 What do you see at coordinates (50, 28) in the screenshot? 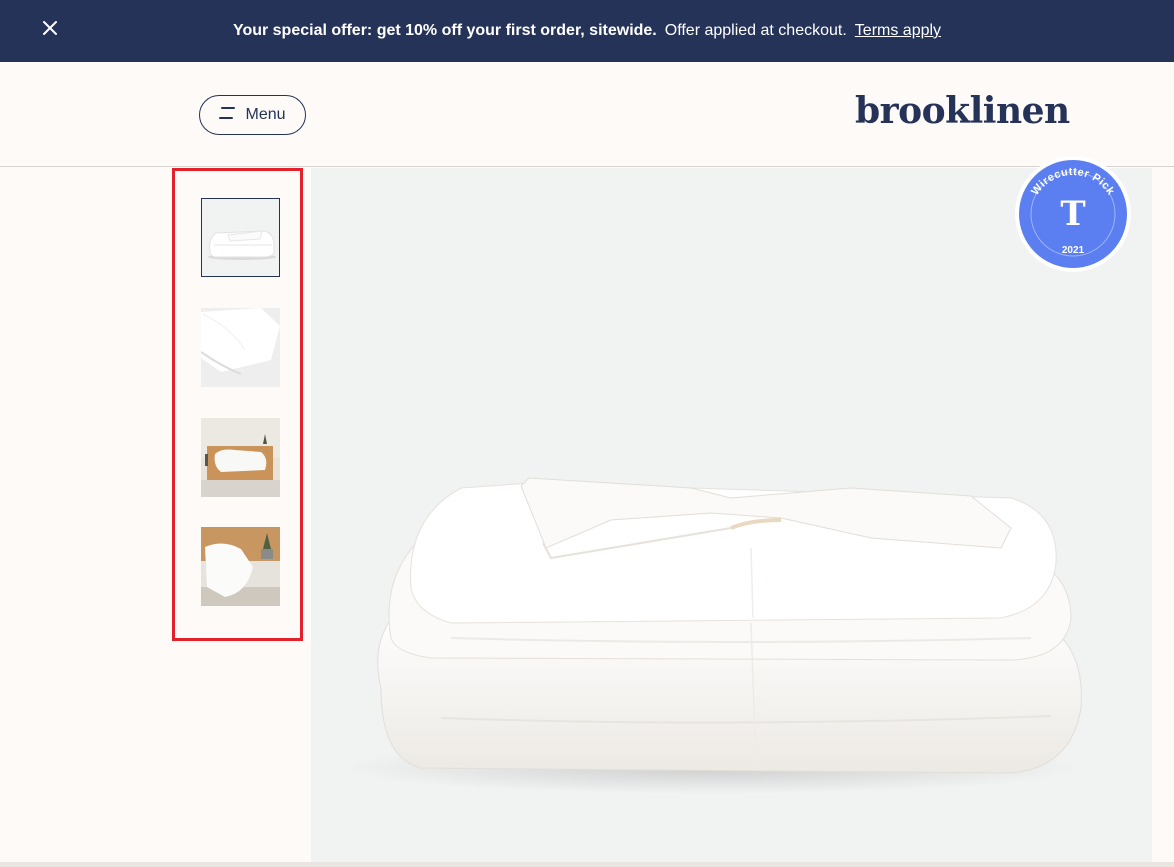
I see `close-icon` at bounding box center [50, 28].